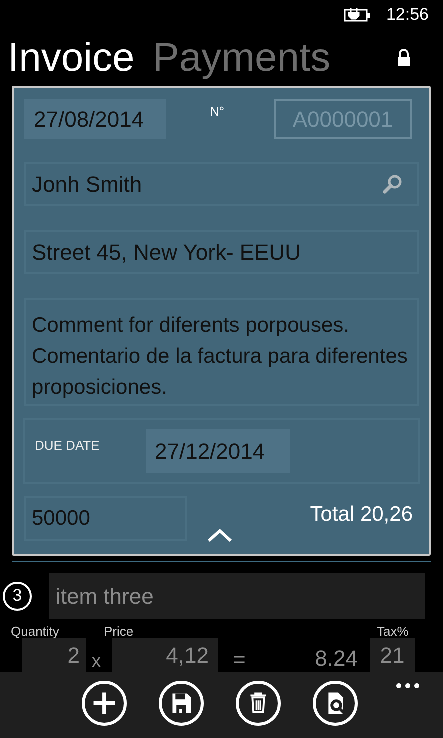 This screenshot has height=738, width=443. What do you see at coordinates (407, 15) in the screenshot?
I see `clock-time: 12:56` at bounding box center [407, 15].